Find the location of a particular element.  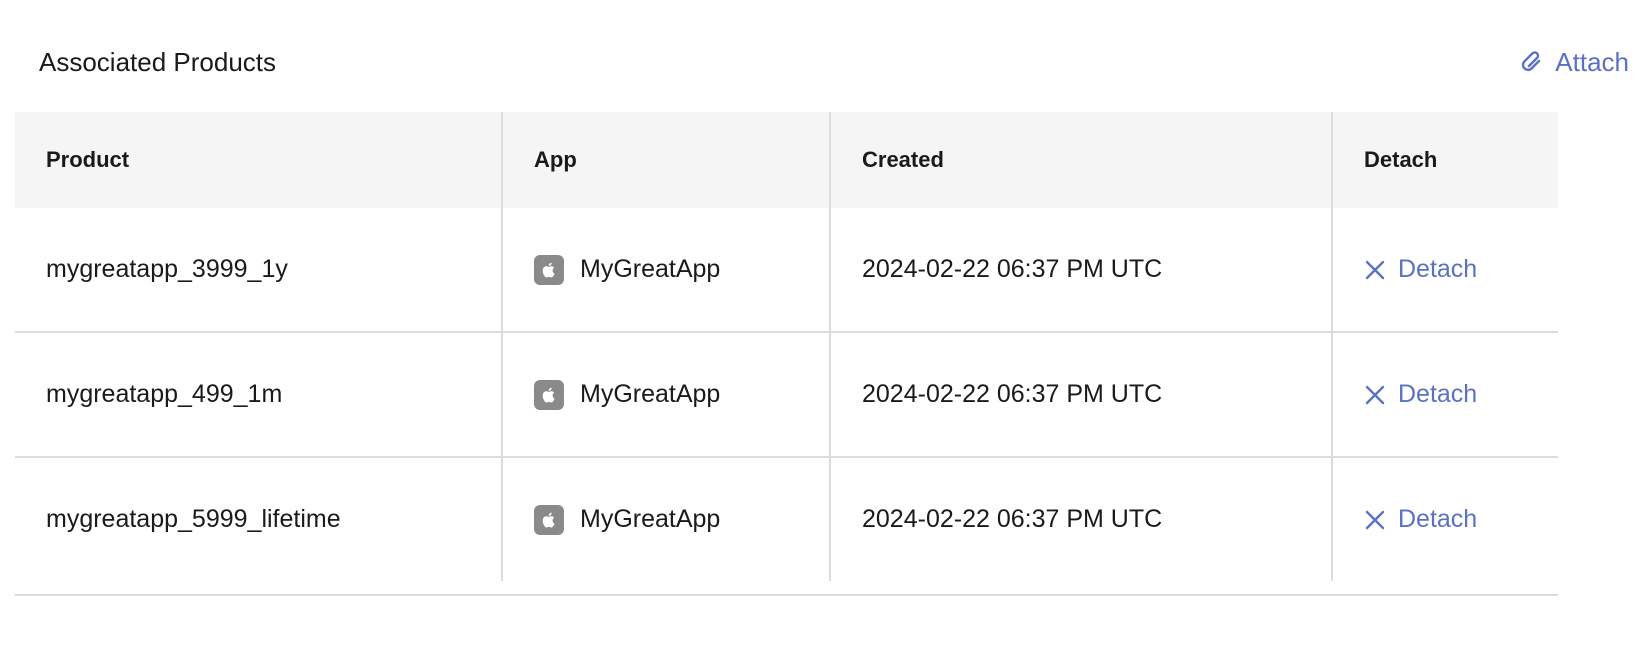

column-header-created: Created is located at coordinates (1082, 160).